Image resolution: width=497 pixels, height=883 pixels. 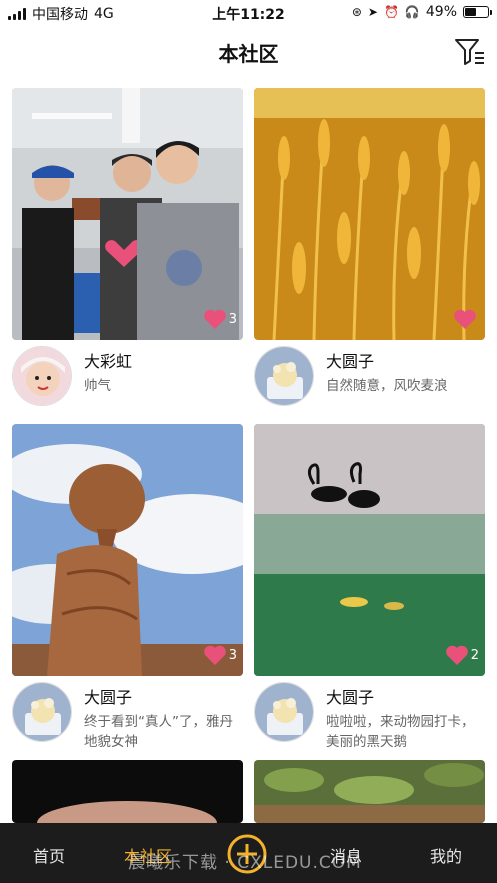 I want to click on nav-bar: 本社区, so click(x=248, y=53).